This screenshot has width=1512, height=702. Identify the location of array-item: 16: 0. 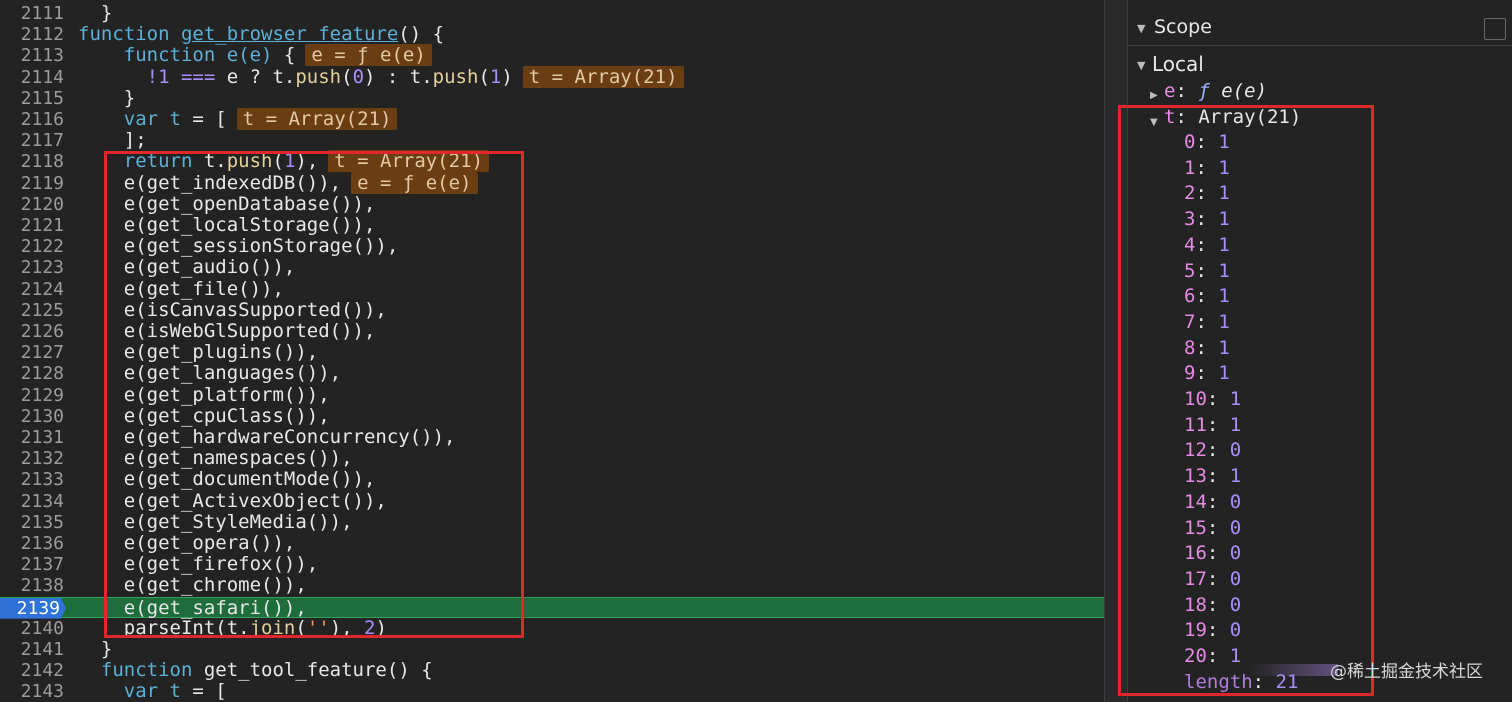
(1212, 553).